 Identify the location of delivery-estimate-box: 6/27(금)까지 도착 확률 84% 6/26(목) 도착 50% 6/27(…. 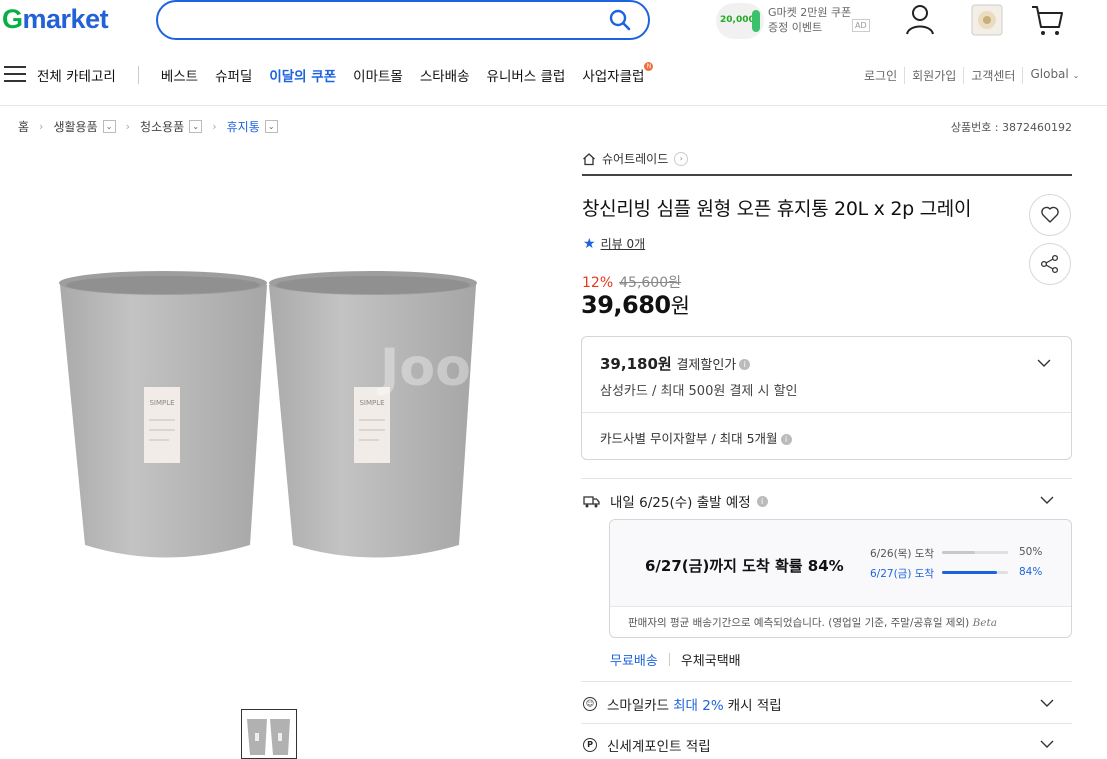
(840, 578).